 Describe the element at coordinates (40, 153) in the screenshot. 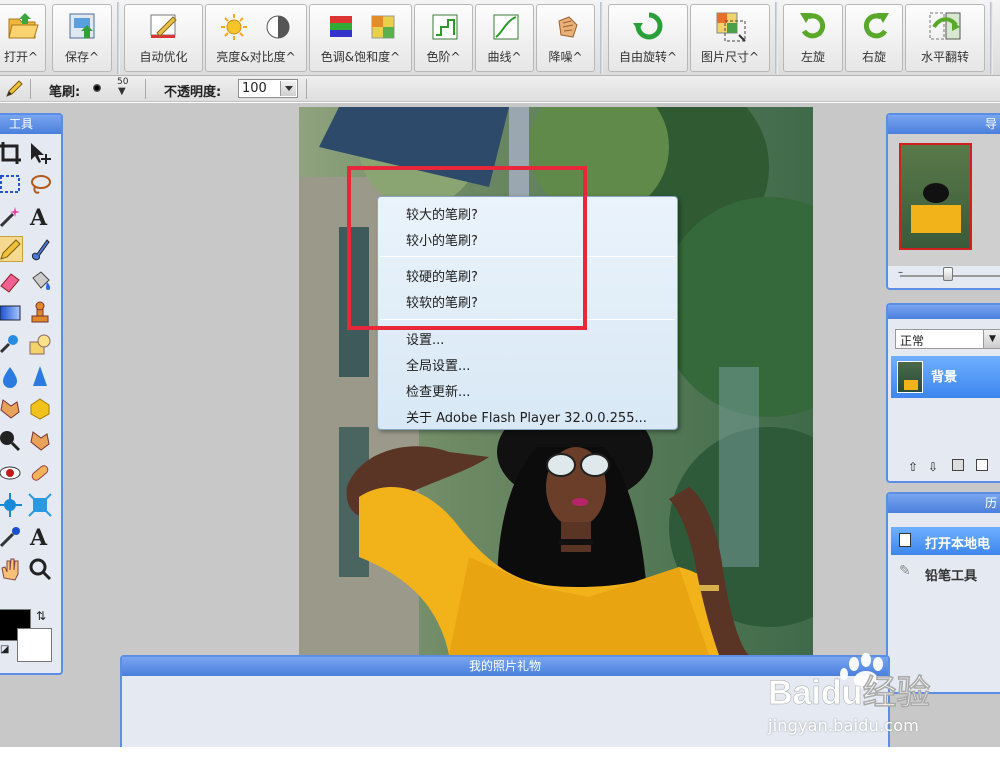

I see `move-icon` at that location.